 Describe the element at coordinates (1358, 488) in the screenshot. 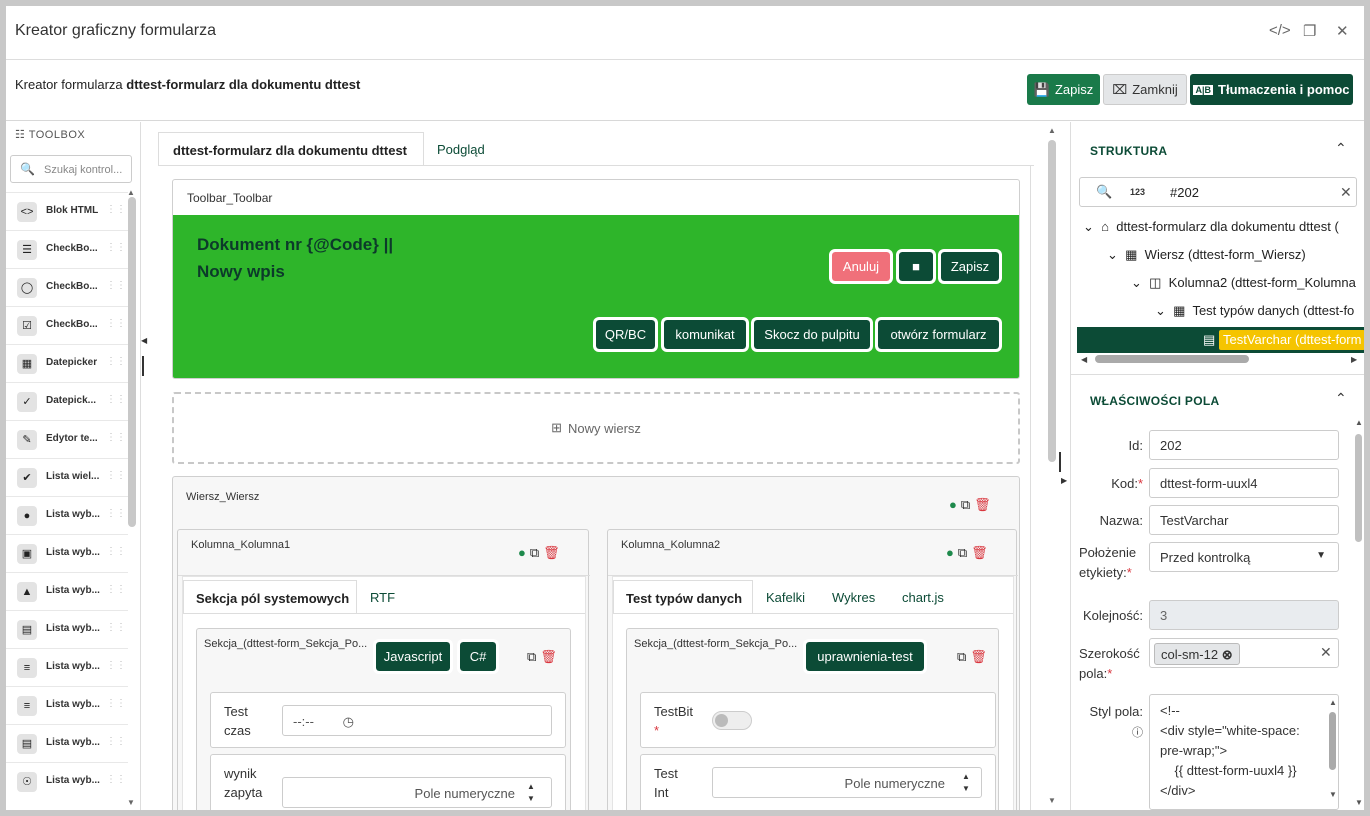

I see `properties-scrollbar` at that location.